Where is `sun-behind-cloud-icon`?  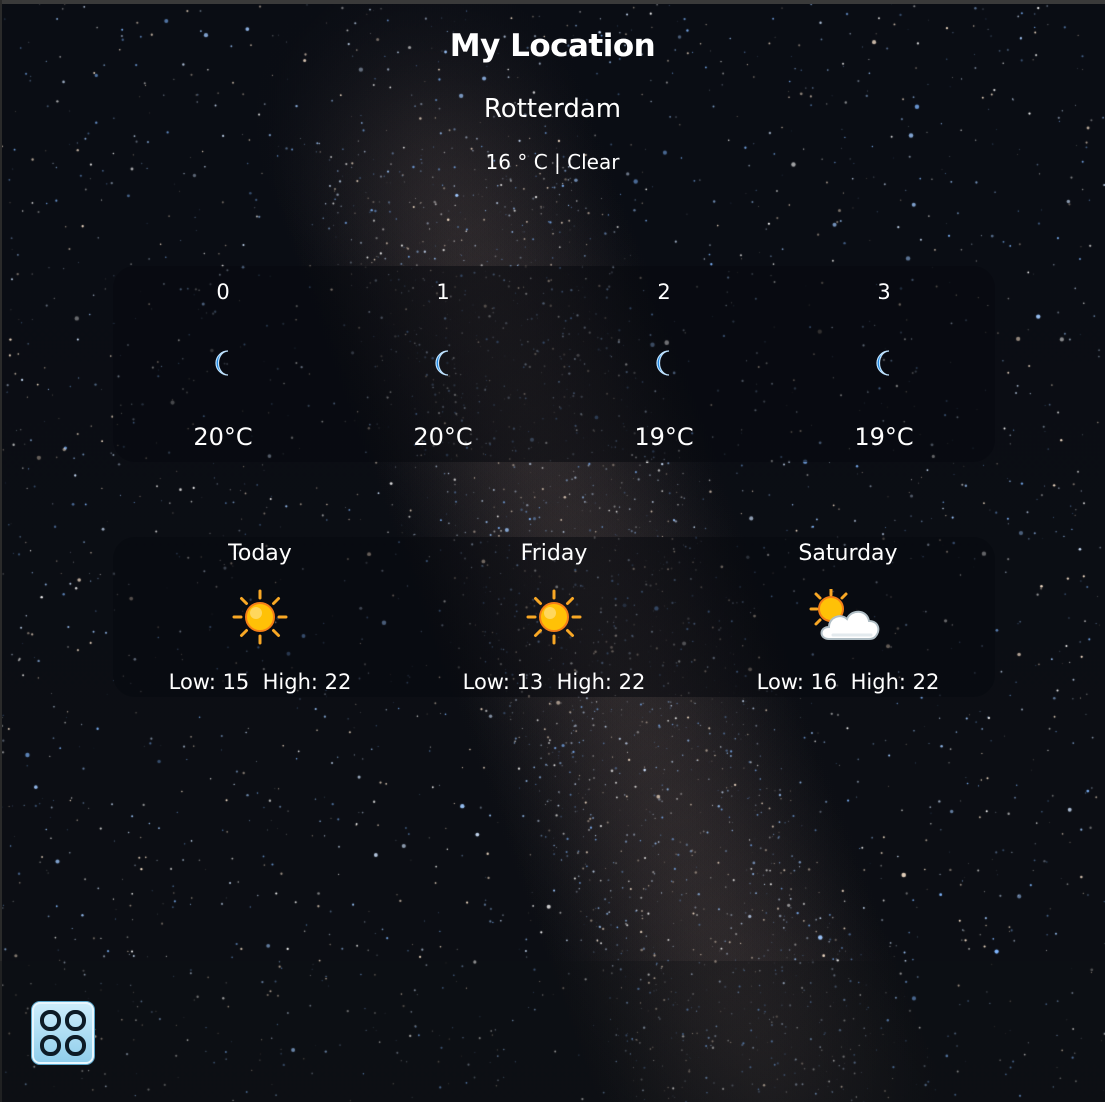 sun-behind-cloud-icon is located at coordinates (844, 614).